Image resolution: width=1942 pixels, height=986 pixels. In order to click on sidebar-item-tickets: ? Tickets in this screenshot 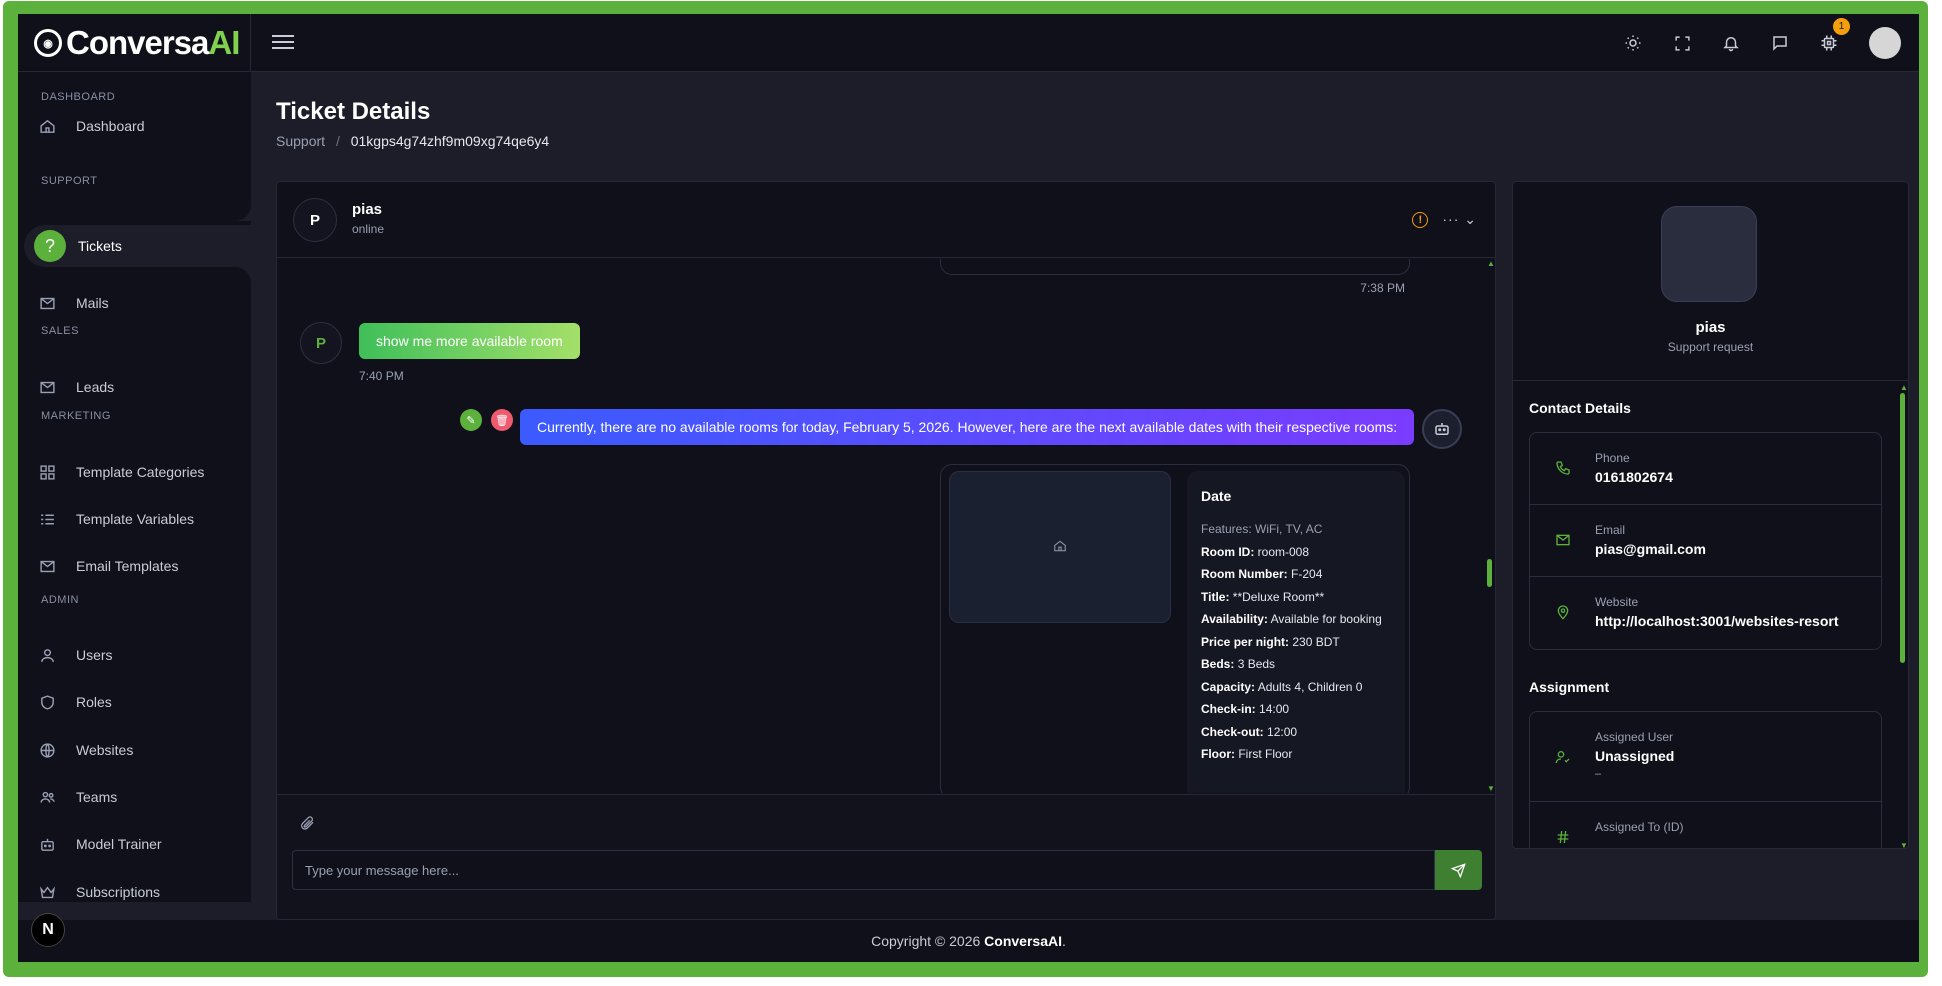, I will do `click(137, 246)`.